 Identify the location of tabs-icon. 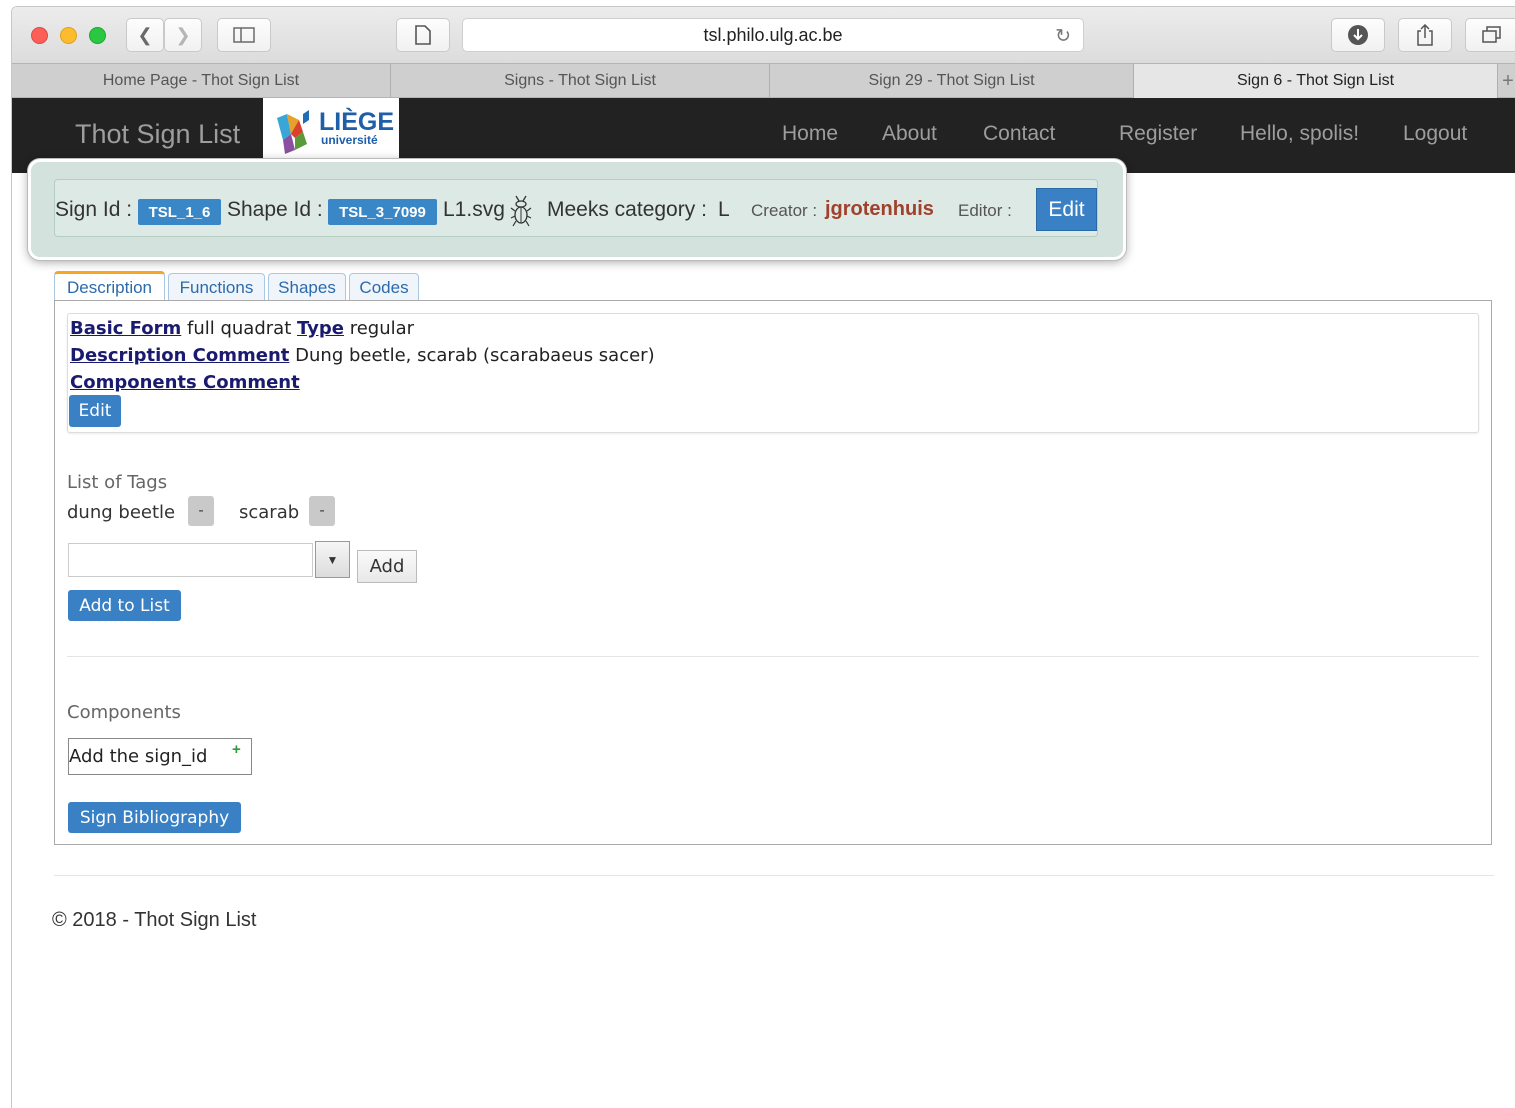
(1491, 34).